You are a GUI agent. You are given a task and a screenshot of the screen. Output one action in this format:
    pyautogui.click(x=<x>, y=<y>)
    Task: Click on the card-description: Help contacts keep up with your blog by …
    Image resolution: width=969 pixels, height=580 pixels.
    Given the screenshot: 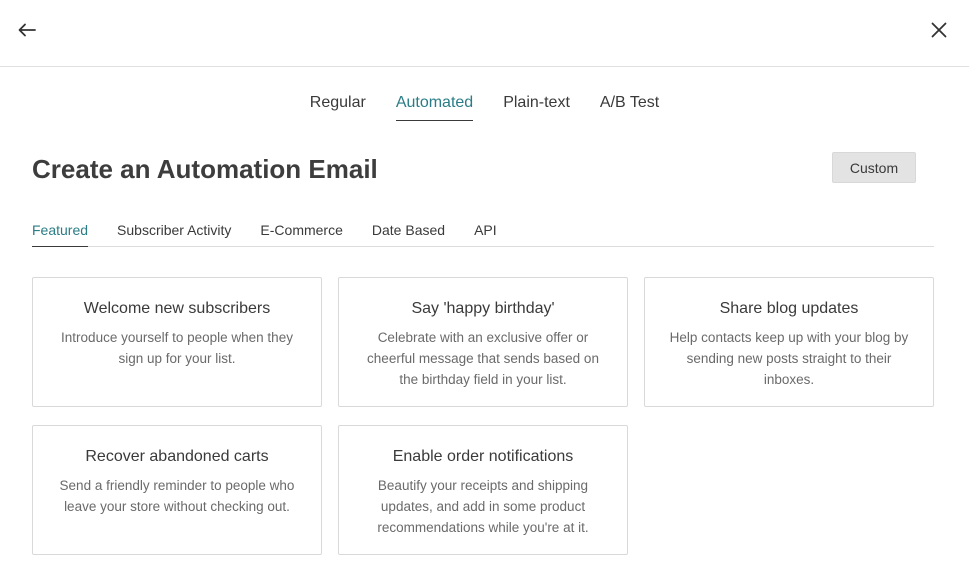 What is the action you would take?
    pyautogui.click(x=789, y=358)
    